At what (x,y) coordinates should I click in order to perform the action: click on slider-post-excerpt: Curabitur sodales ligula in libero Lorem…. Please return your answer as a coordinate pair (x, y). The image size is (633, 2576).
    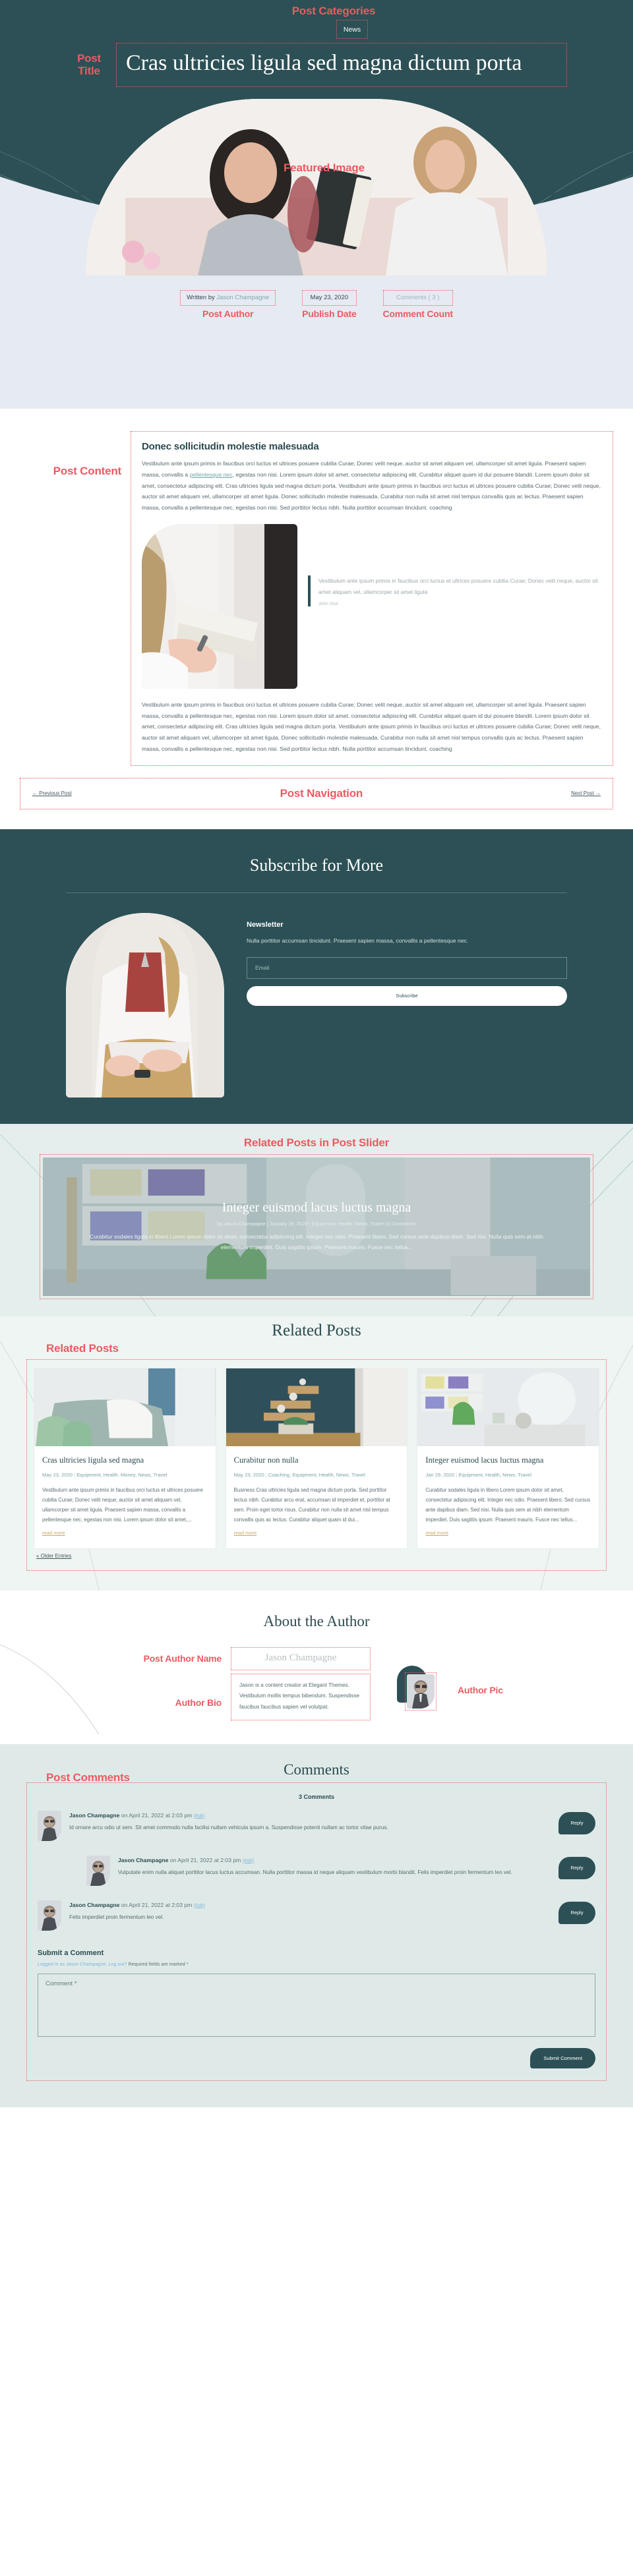
    Looking at the image, I should click on (316, 1242).